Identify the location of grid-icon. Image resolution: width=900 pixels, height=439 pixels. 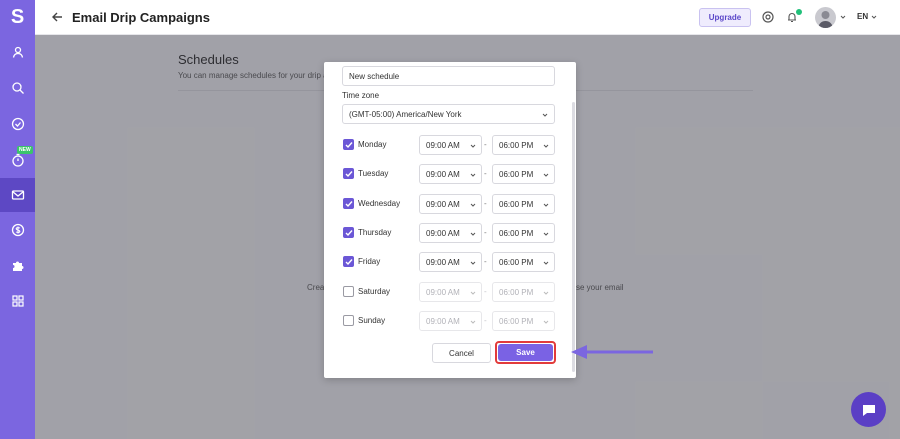
(17, 301).